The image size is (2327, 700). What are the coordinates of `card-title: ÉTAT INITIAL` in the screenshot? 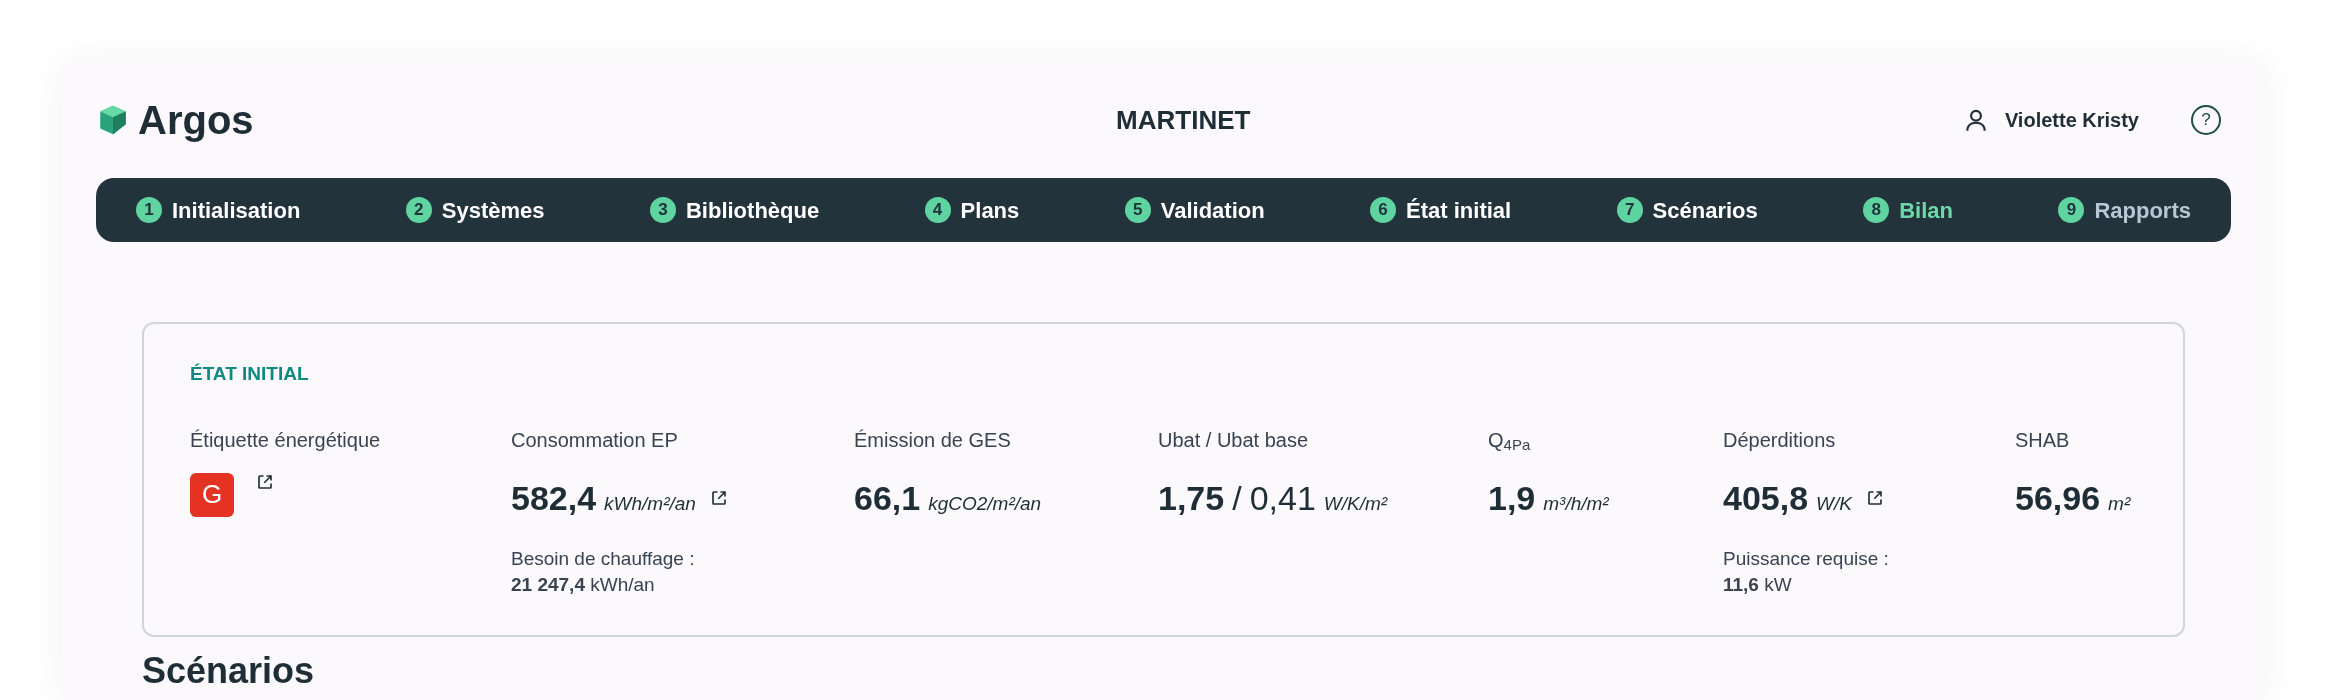 It's located at (250, 374).